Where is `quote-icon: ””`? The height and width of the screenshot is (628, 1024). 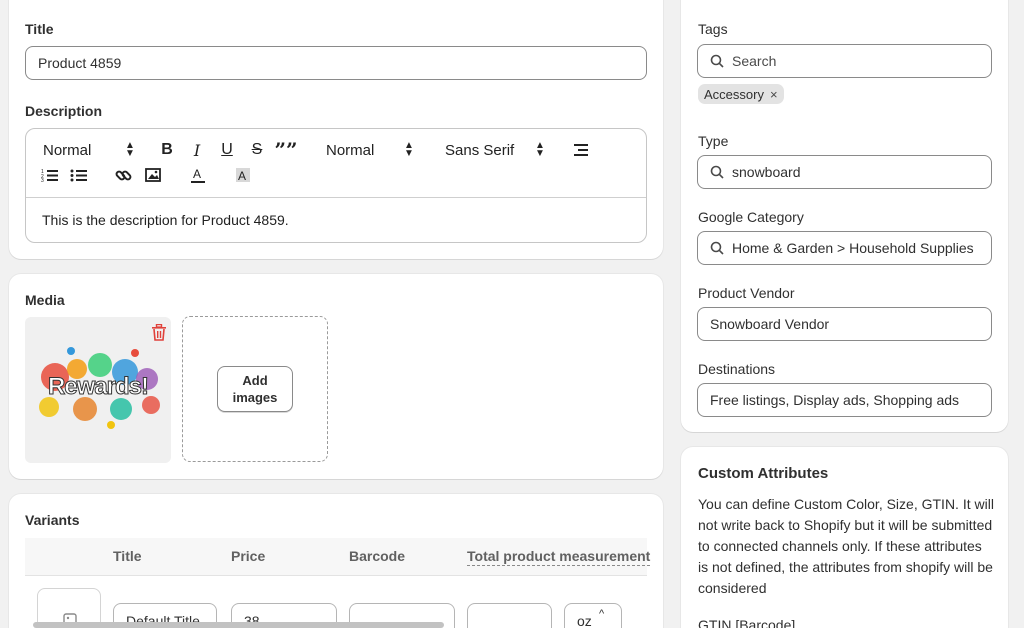 quote-icon: ”” is located at coordinates (286, 150).